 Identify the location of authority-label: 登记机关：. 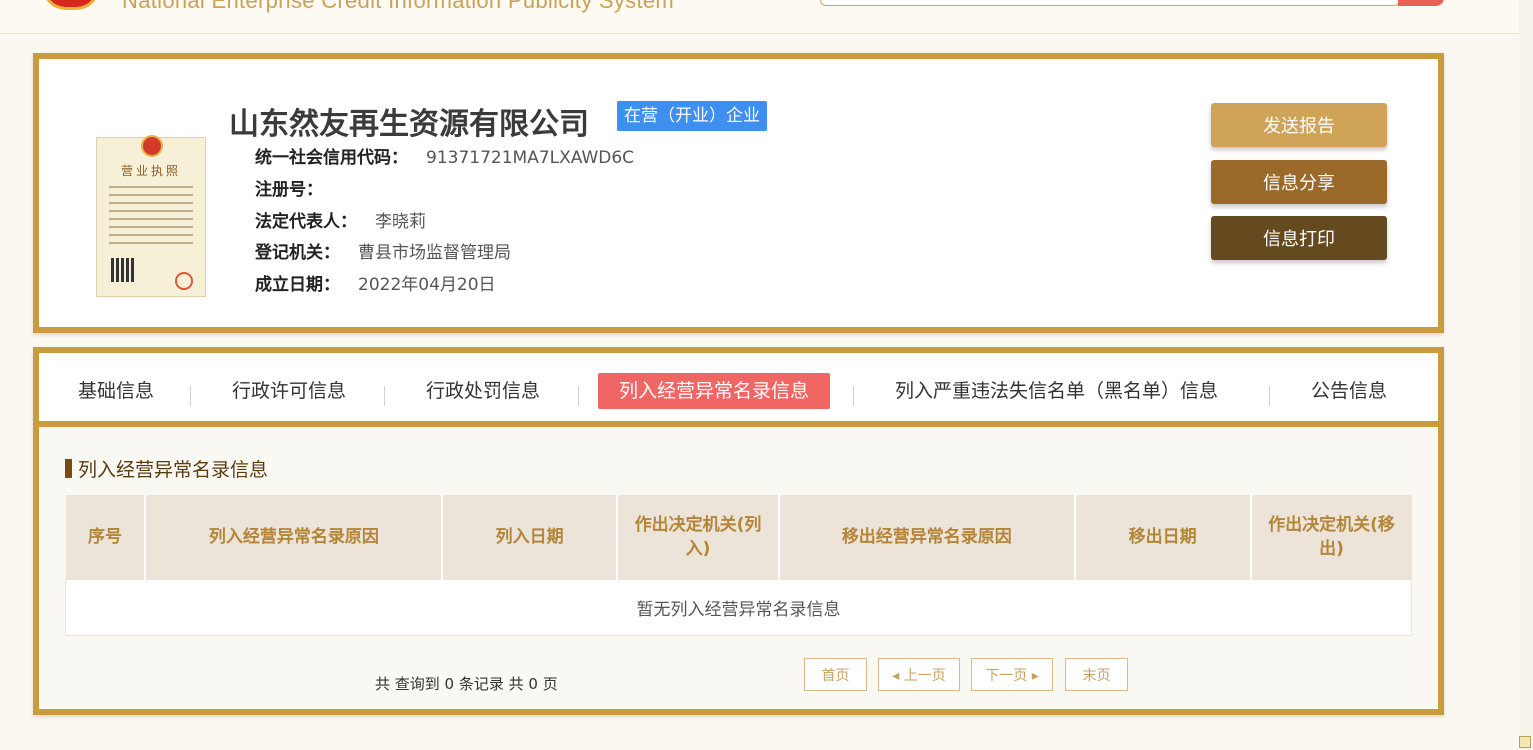
(297, 253).